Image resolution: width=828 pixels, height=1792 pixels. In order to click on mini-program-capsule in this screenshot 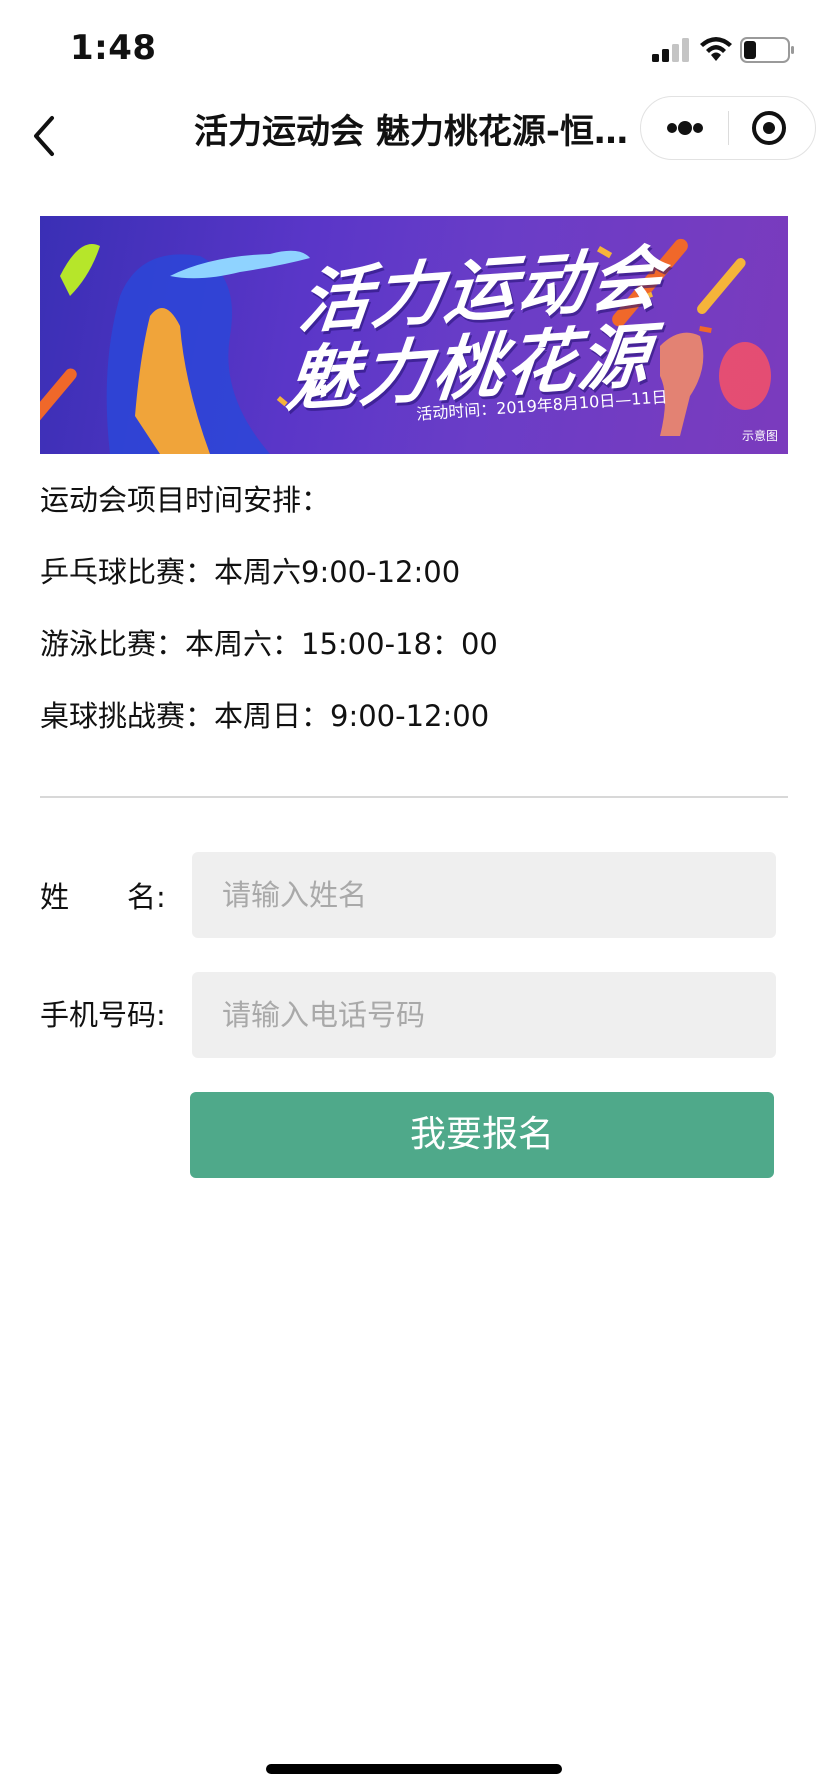, I will do `click(728, 128)`.